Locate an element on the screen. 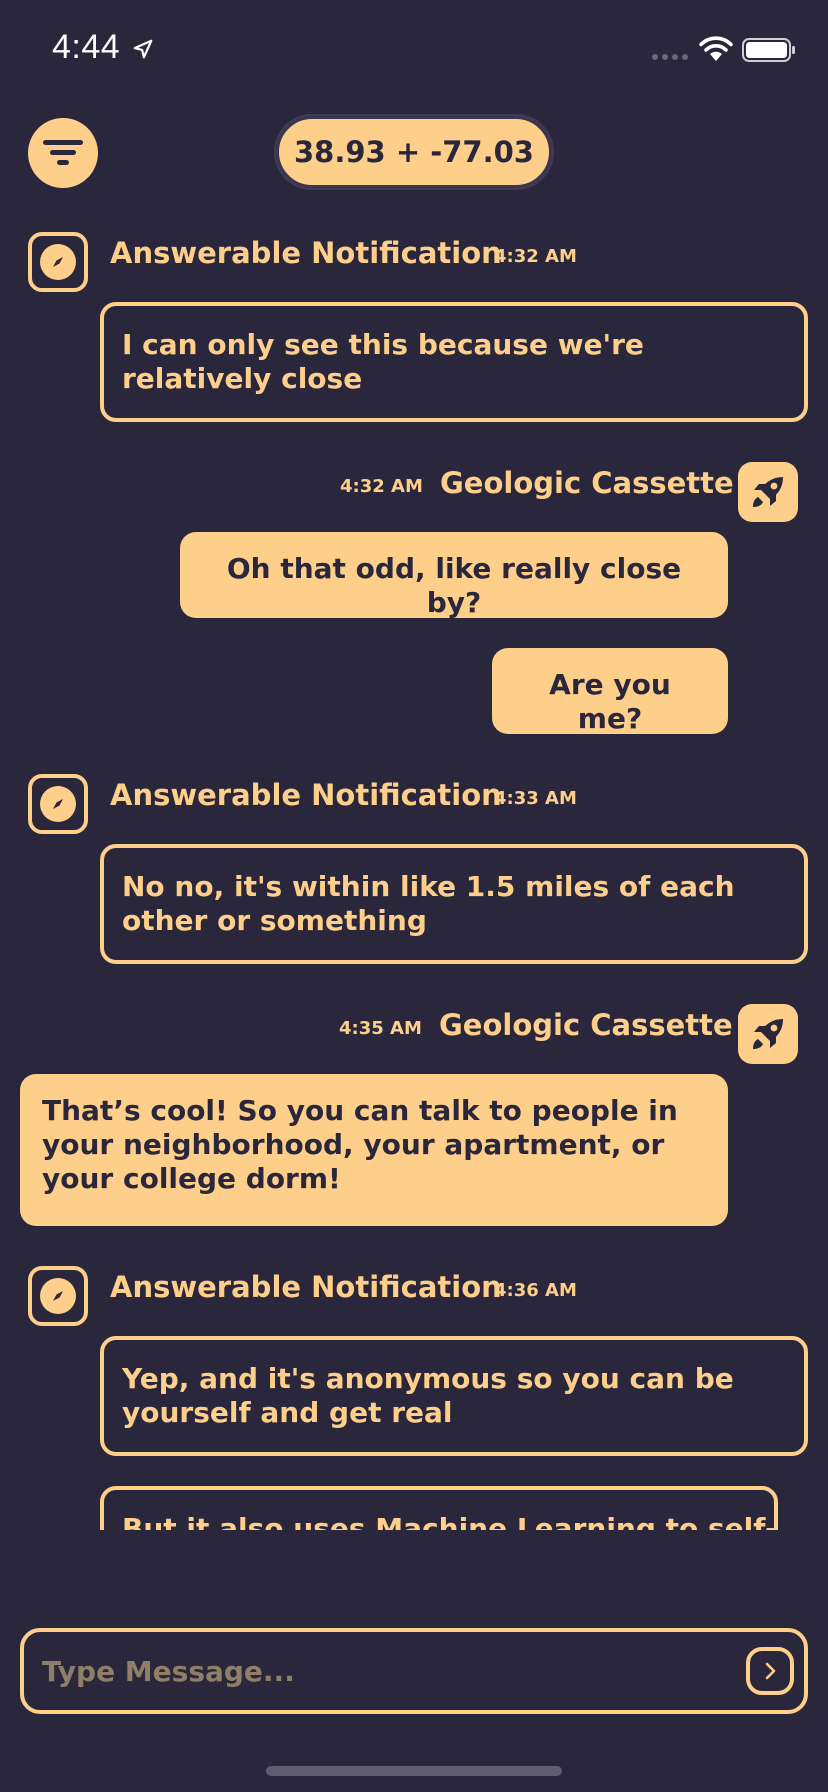 This screenshot has width=828, height=1792. filter-button is located at coordinates (63, 153).